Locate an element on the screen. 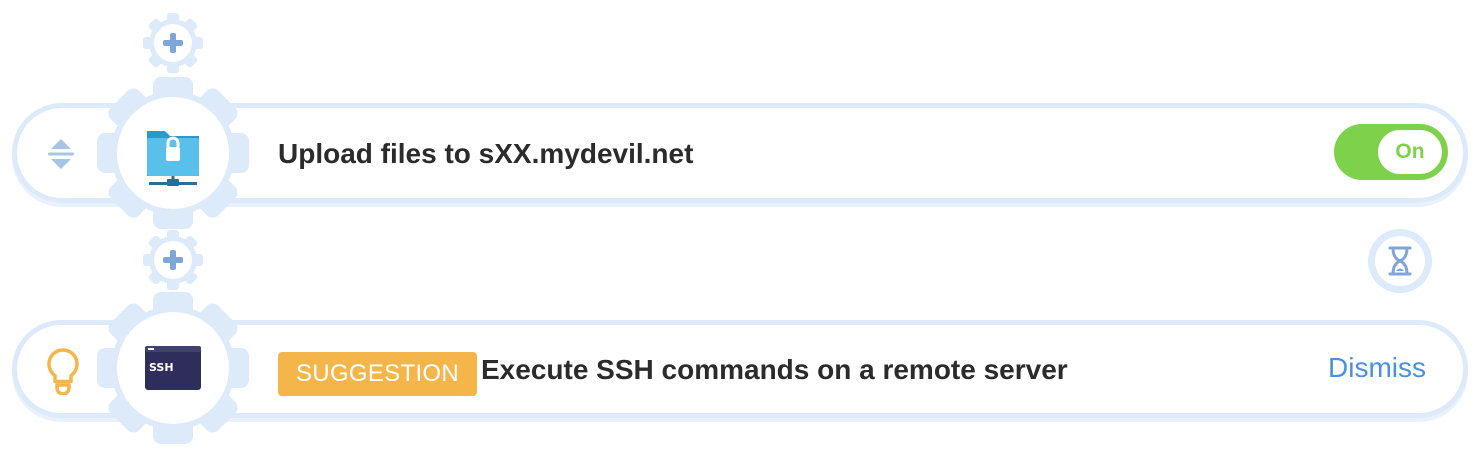 The height and width of the screenshot is (454, 1482). add-step-button-top is located at coordinates (173, 43).